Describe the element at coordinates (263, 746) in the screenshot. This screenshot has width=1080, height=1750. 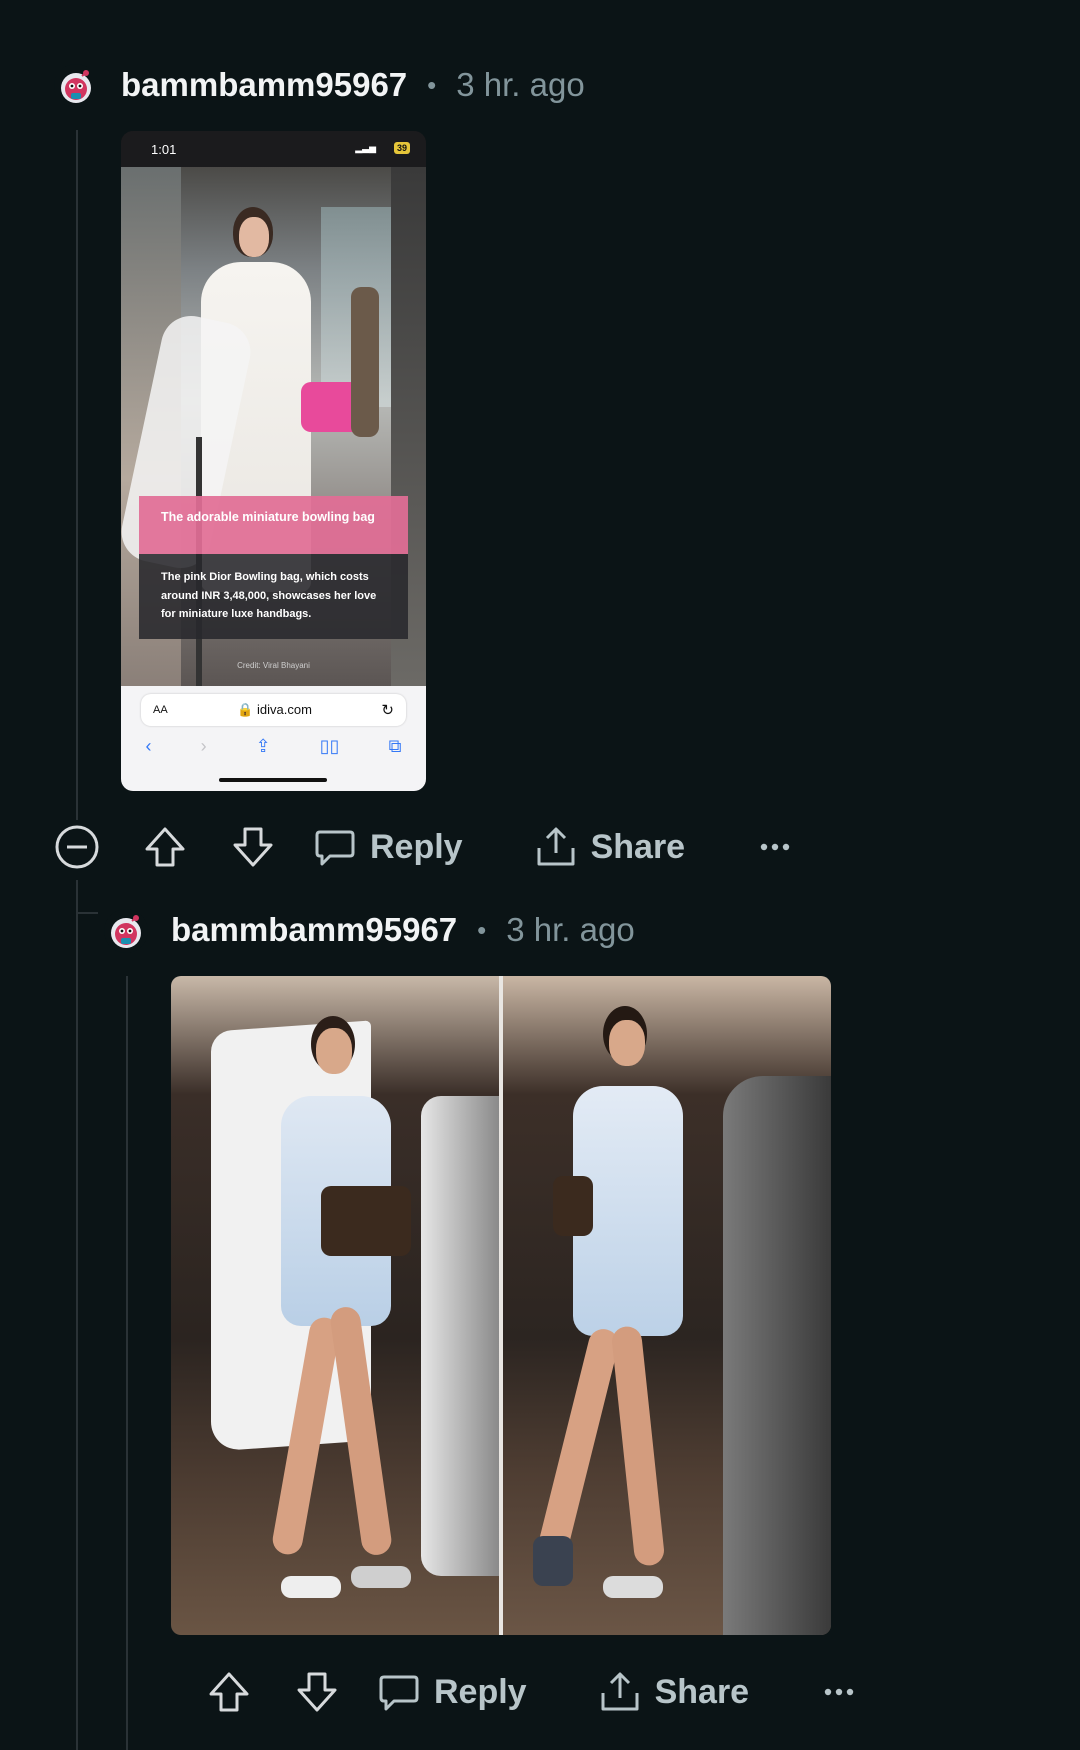
I see `share-sheet-icon: ⇪` at that location.